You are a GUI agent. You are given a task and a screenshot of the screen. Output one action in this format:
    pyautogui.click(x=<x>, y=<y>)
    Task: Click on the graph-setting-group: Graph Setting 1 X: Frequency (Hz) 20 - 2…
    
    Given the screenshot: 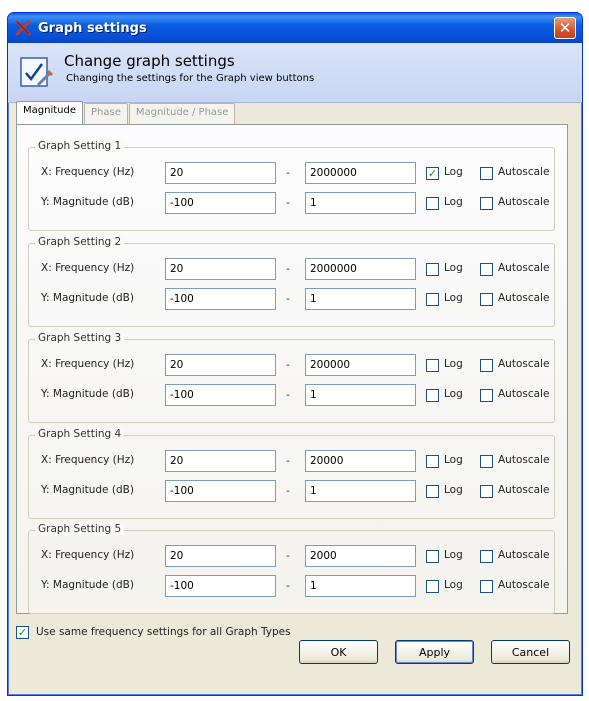 What is the action you would take?
    pyautogui.click(x=291, y=185)
    